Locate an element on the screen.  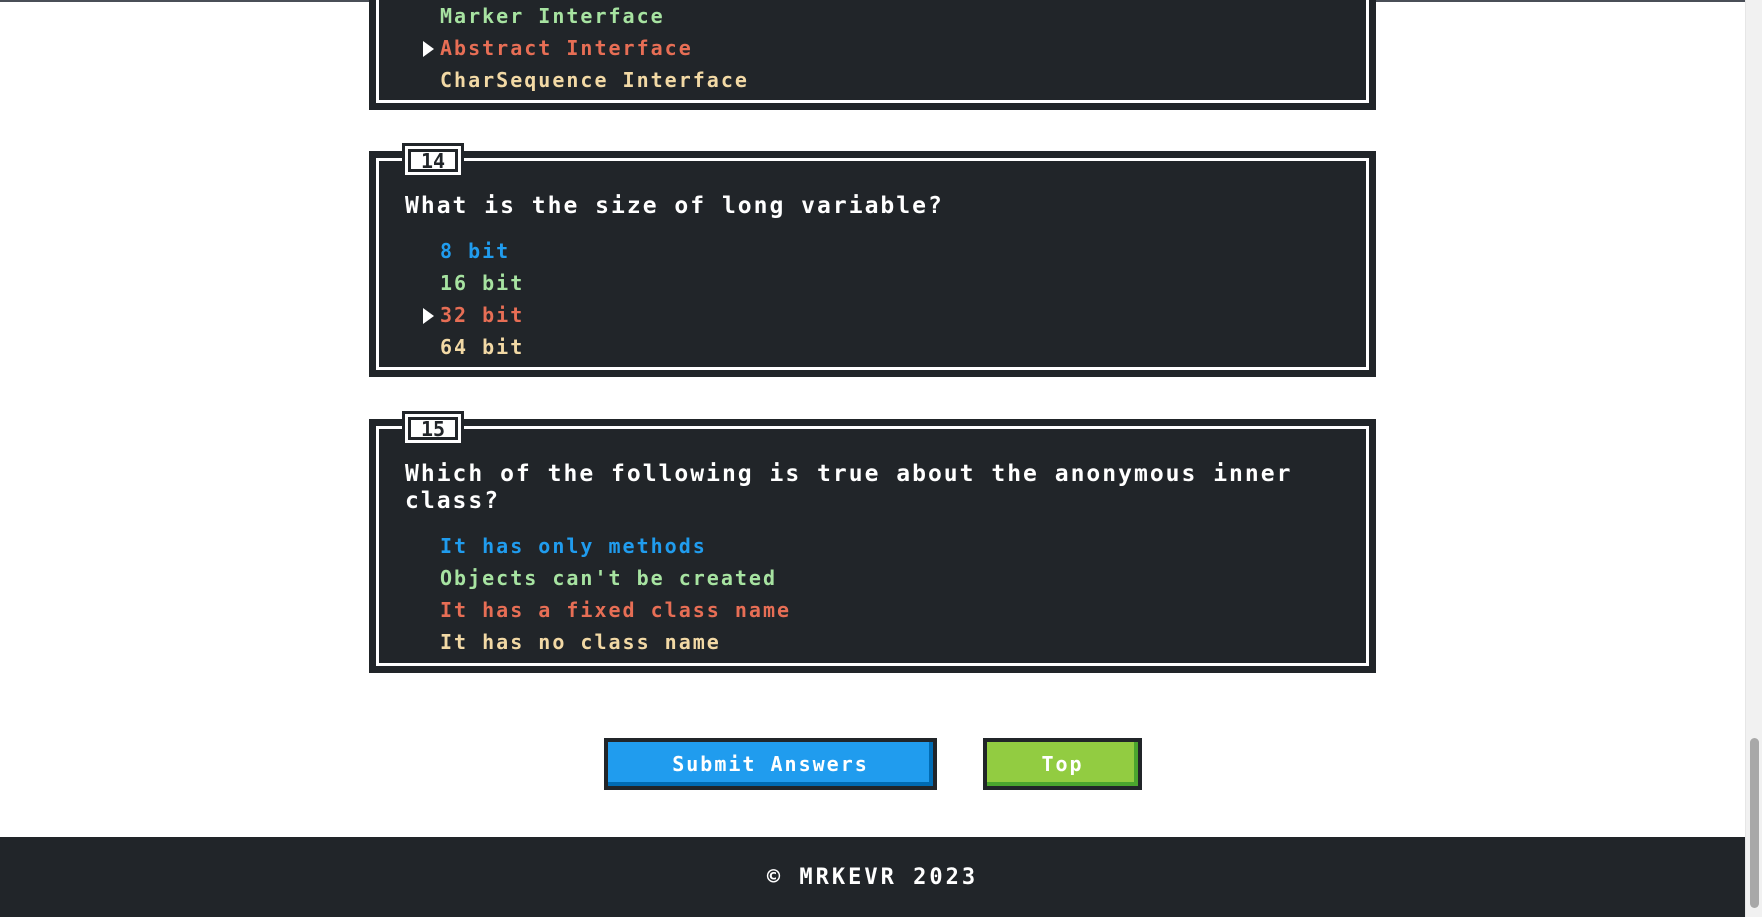
answer-option-label: Marker Interface is located at coordinates (552, 16).